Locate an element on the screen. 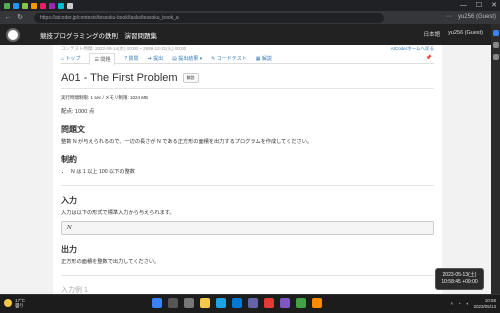 This screenshot has height=313, width=500. close-icon: ✕ is located at coordinates (494, 5).